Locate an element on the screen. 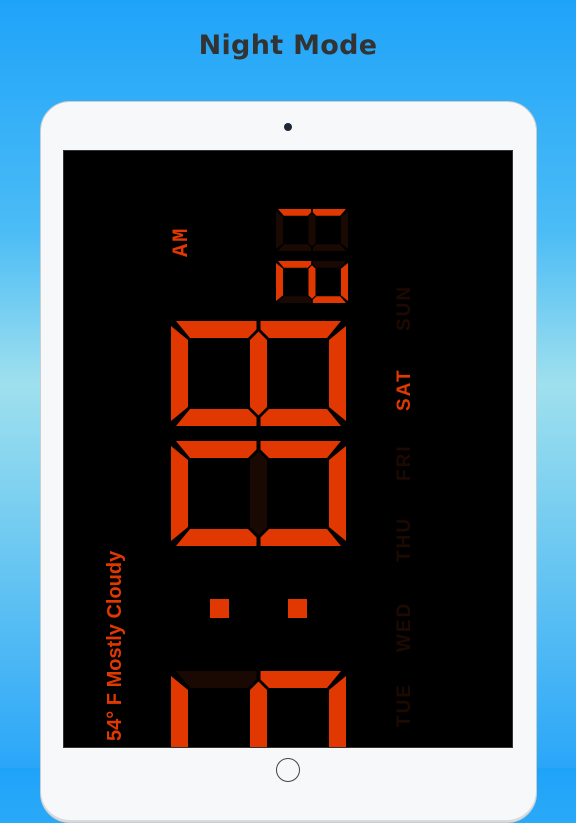  hour-digit is located at coordinates (258, 709).